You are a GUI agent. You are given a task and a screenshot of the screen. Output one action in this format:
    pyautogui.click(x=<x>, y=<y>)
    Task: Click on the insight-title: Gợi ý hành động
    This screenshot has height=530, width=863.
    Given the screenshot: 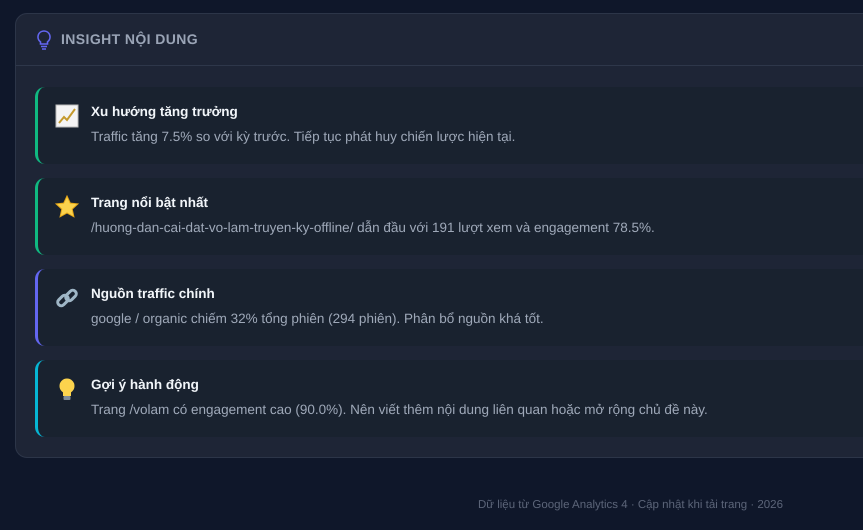 What is the action you would take?
    pyautogui.click(x=145, y=385)
    